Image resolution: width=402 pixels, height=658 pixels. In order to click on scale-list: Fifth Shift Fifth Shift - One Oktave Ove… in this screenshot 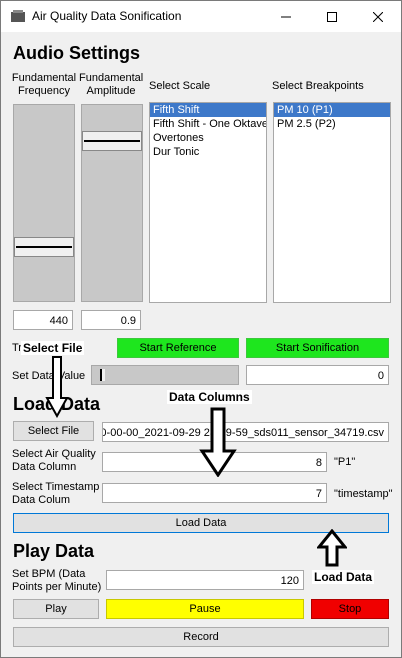, I will do `click(208, 202)`.